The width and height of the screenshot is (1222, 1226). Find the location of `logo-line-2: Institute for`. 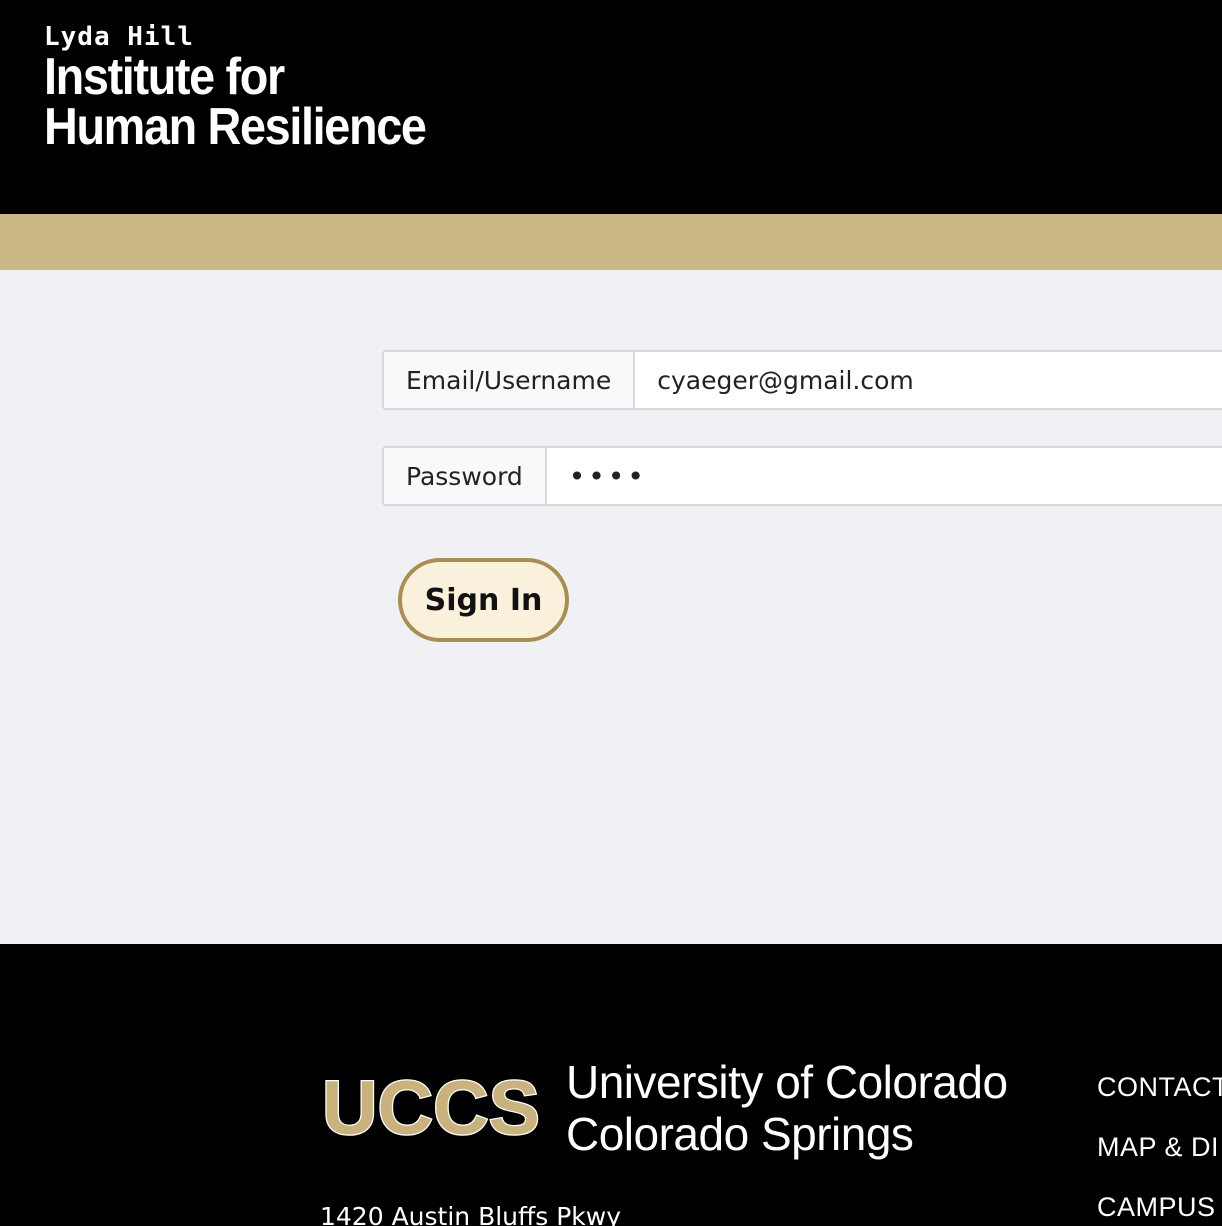

logo-line-2: Institute for is located at coordinates (164, 77).